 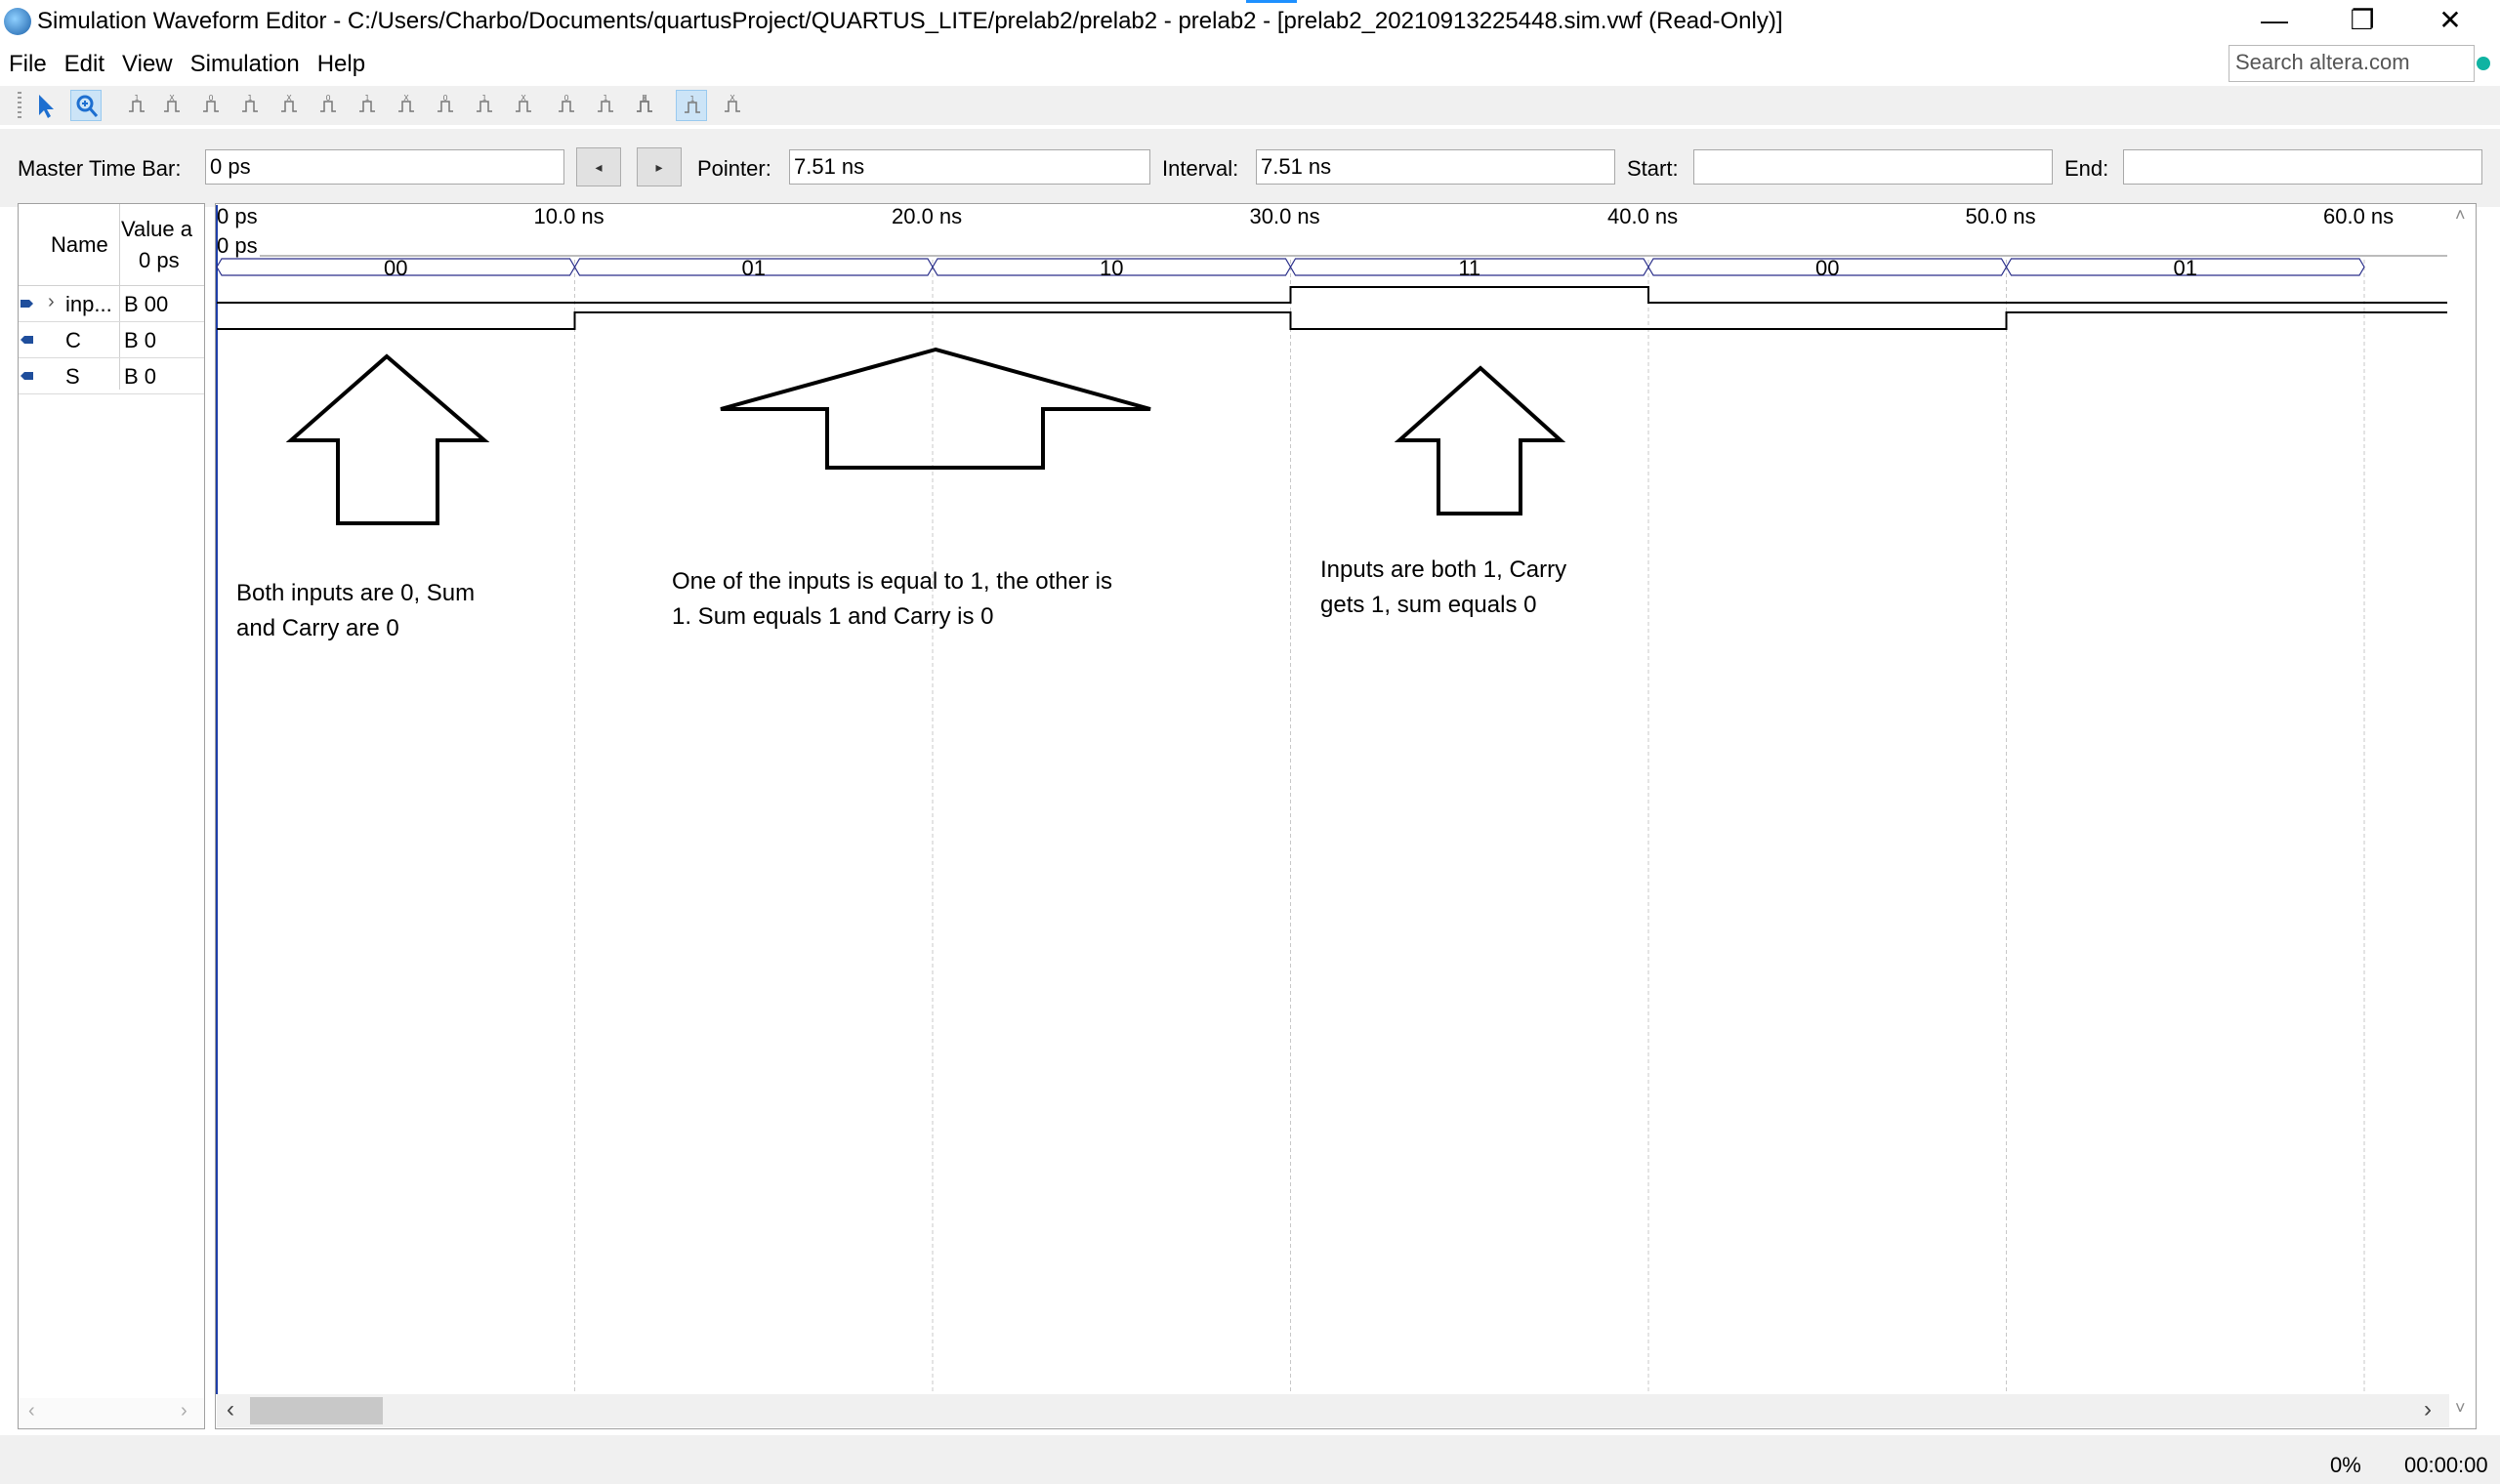 I want to click on carry-waveform, so click(x=1332, y=295).